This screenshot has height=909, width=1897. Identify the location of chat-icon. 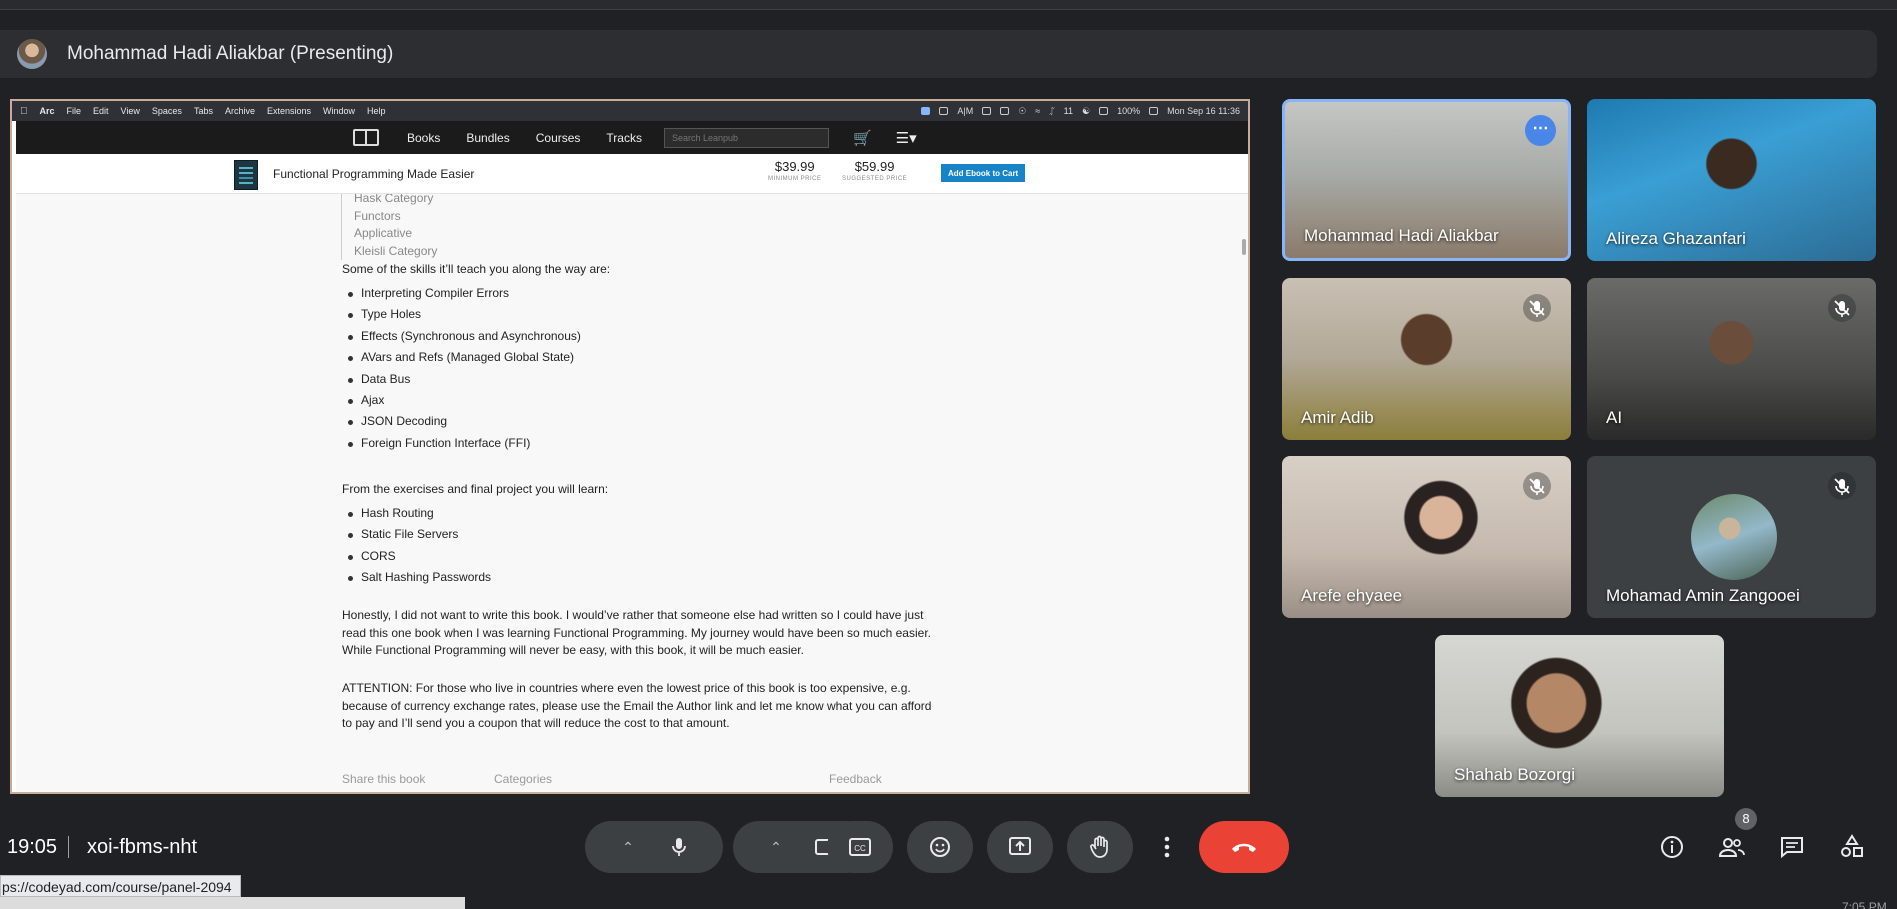
(1792, 848).